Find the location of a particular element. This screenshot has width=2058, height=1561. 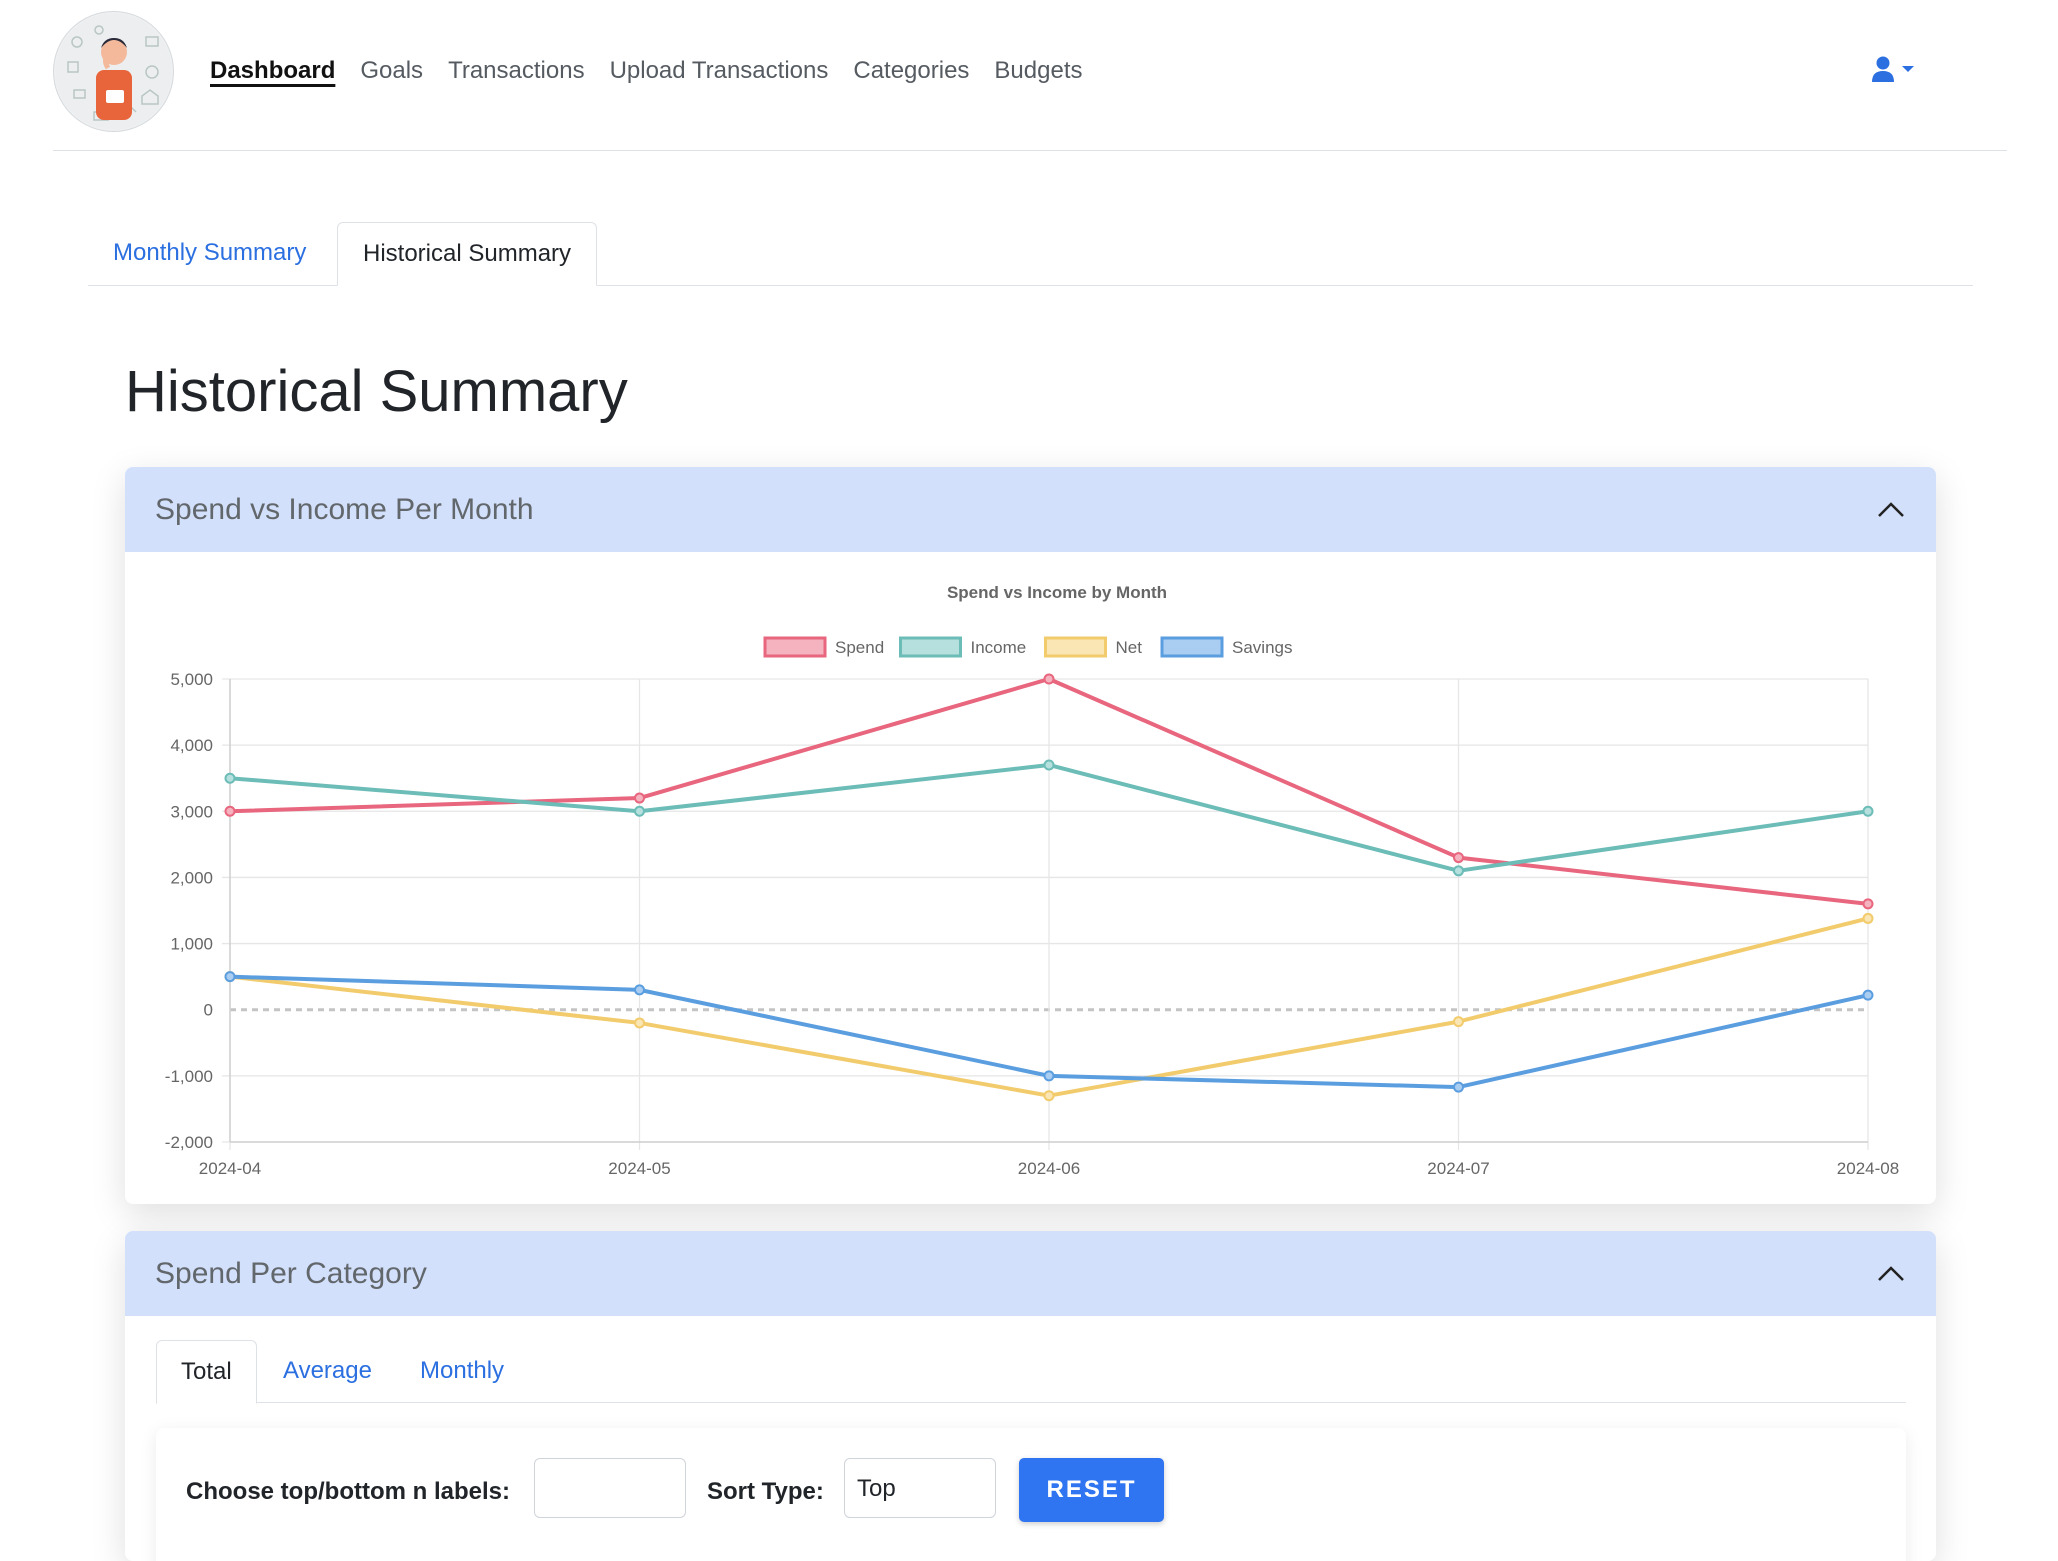

y-tick-label: 2,000 is located at coordinates (191, 877).